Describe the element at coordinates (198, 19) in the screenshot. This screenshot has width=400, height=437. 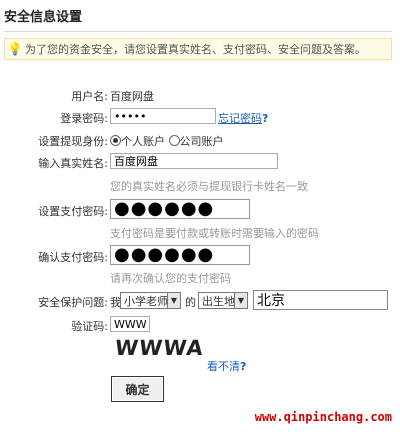
I see `header: 安全信息设置` at that location.